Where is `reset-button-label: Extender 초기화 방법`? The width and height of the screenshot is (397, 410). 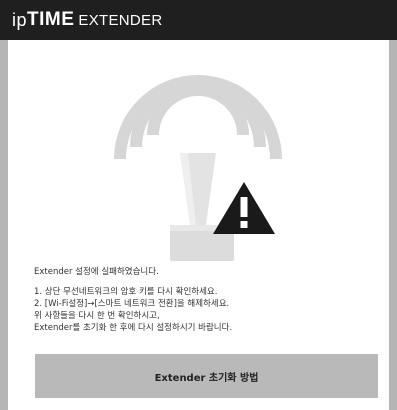
reset-button-label: Extender 초기화 방법 is located at coordinates (206, 378).